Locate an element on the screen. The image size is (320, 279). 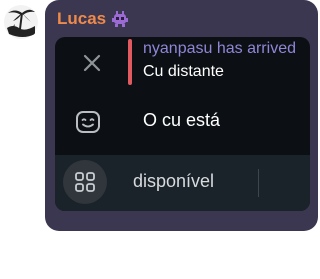
text-caret is located at coordinates (258, 183).